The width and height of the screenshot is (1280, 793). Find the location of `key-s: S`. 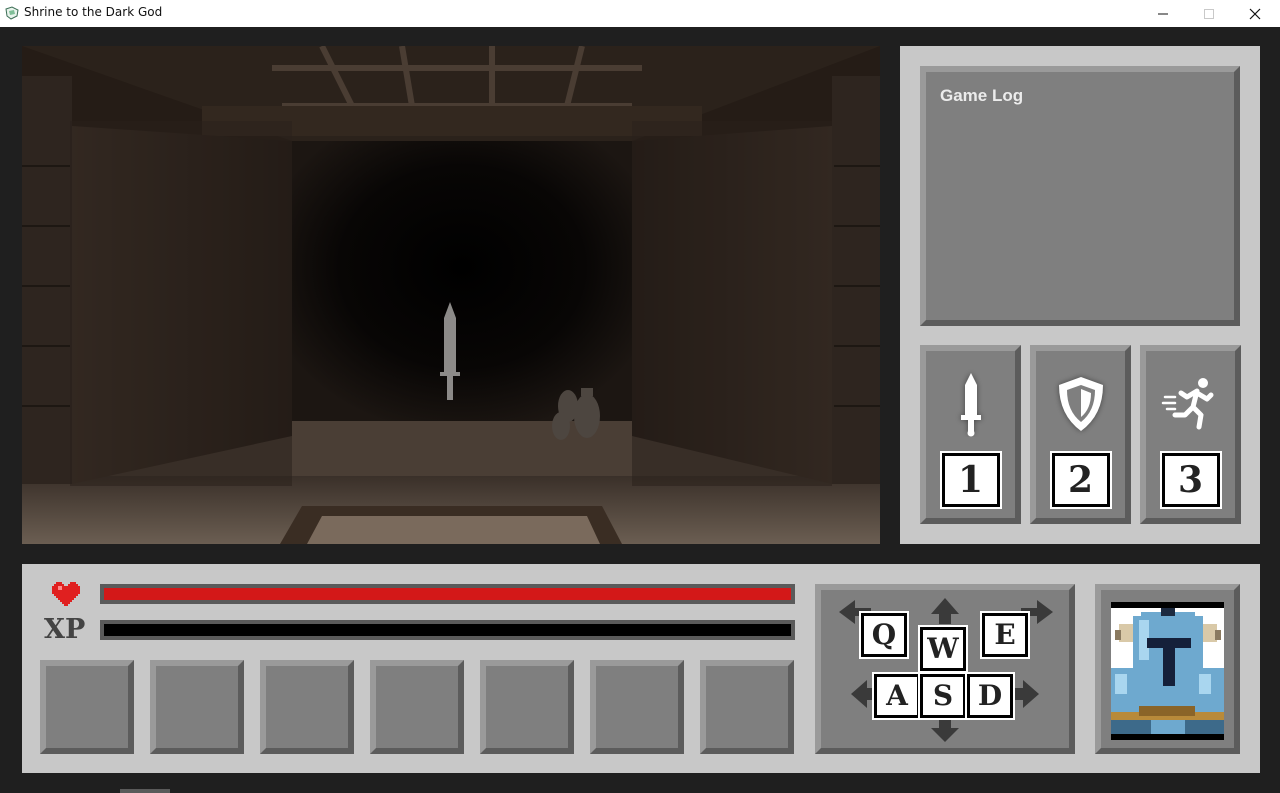

key-s: S is located at coordinates (943, 696).